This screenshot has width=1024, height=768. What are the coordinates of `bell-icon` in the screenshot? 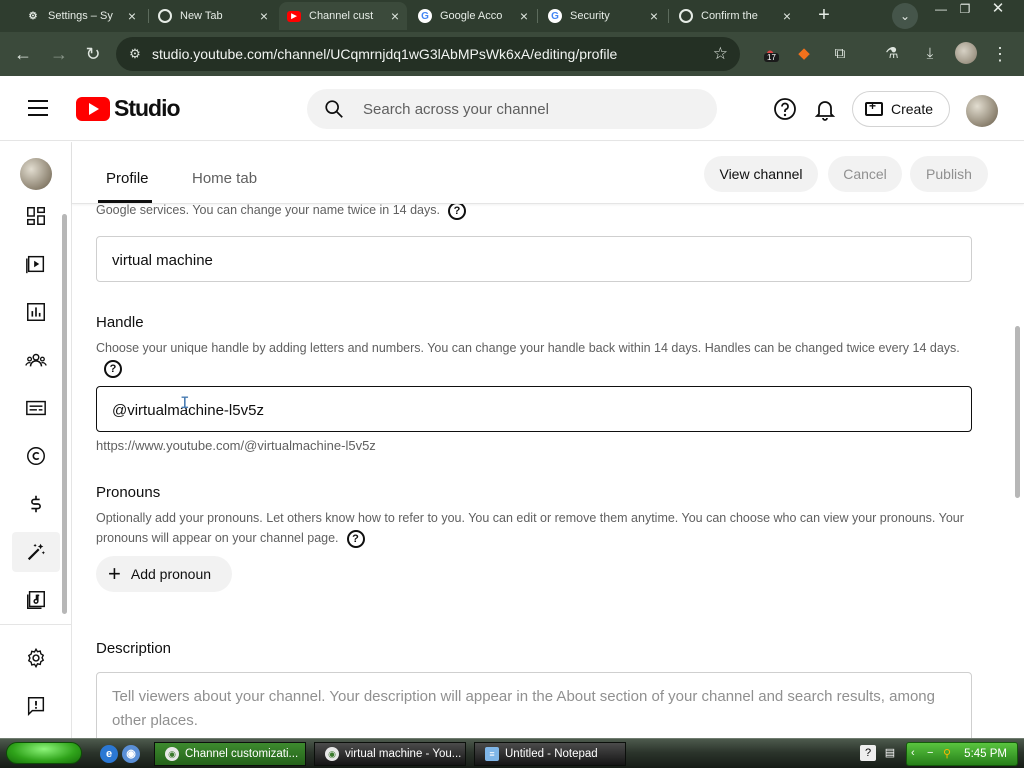 It's located at (825, 109).